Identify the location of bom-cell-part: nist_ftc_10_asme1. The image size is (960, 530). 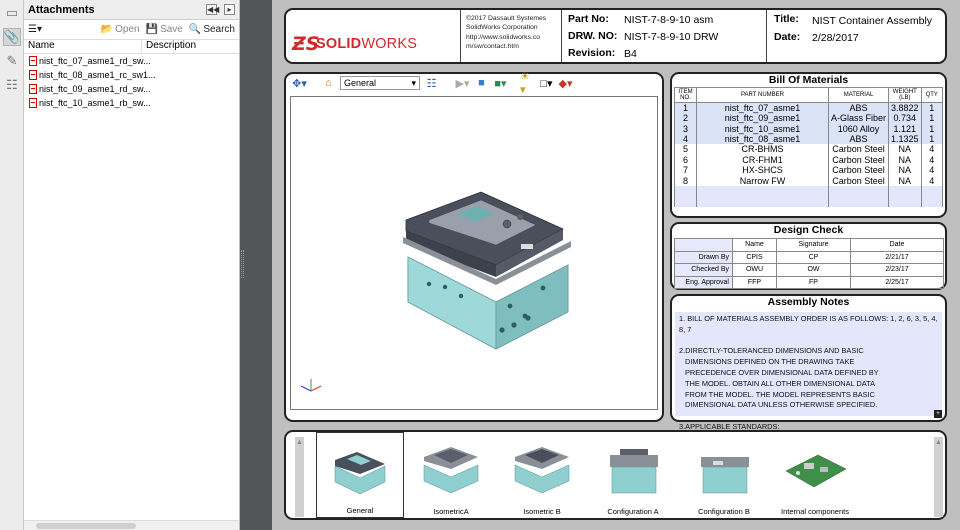
(762, 128).